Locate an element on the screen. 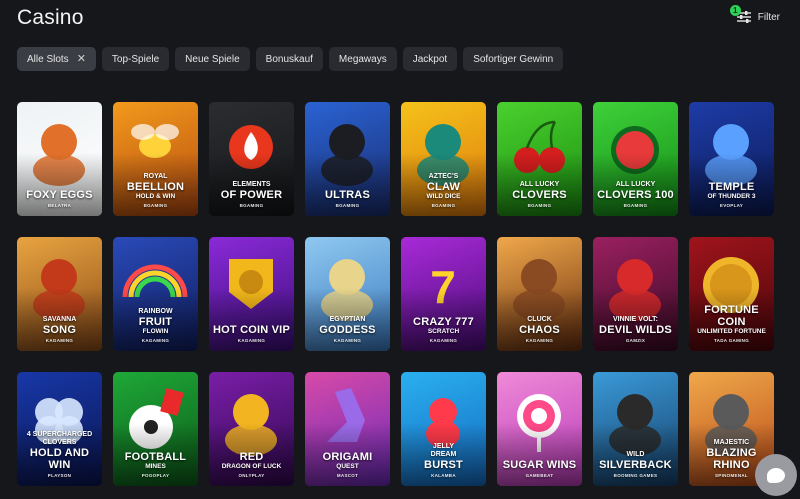 The image size is (800, 499). game-tile: Fortune Coin Unlimited Fortune TaDa Gaming is located at coordinates (731, 294).